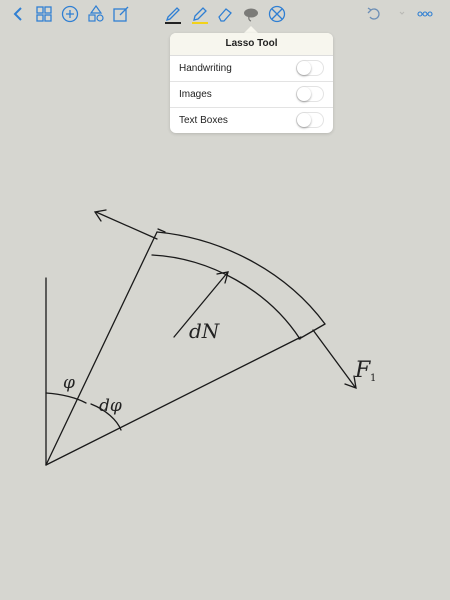 This screenshot has width=450, height=600. I want to click on radial-line-upper, so click(101, 348).